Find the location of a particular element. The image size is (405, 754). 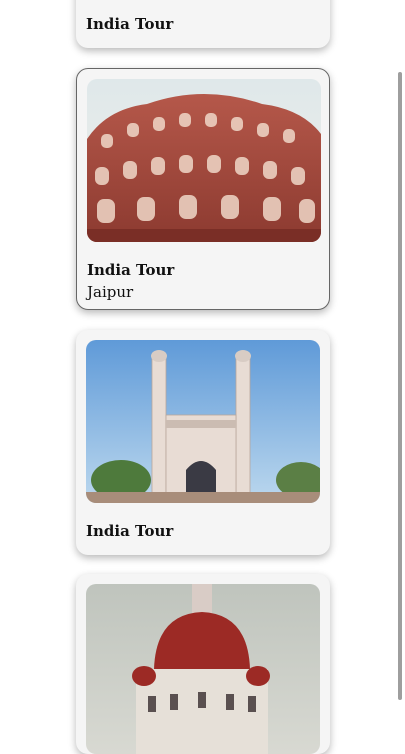

taj-hotel-photo is located at coordinates (203, 669).